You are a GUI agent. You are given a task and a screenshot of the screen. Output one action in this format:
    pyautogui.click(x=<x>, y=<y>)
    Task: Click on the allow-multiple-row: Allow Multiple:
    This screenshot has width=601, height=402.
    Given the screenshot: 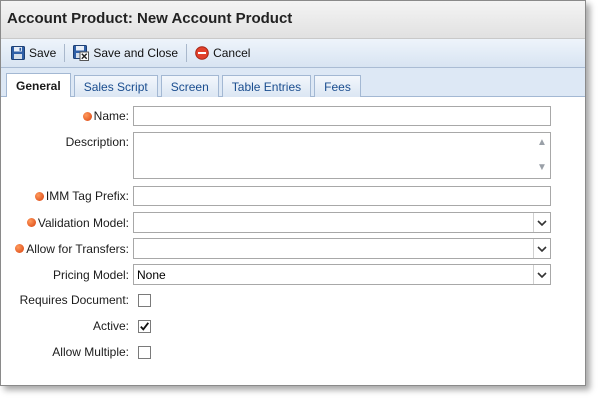 What is the action you would take?
    pyautogui.click(x=76, y=352)
    